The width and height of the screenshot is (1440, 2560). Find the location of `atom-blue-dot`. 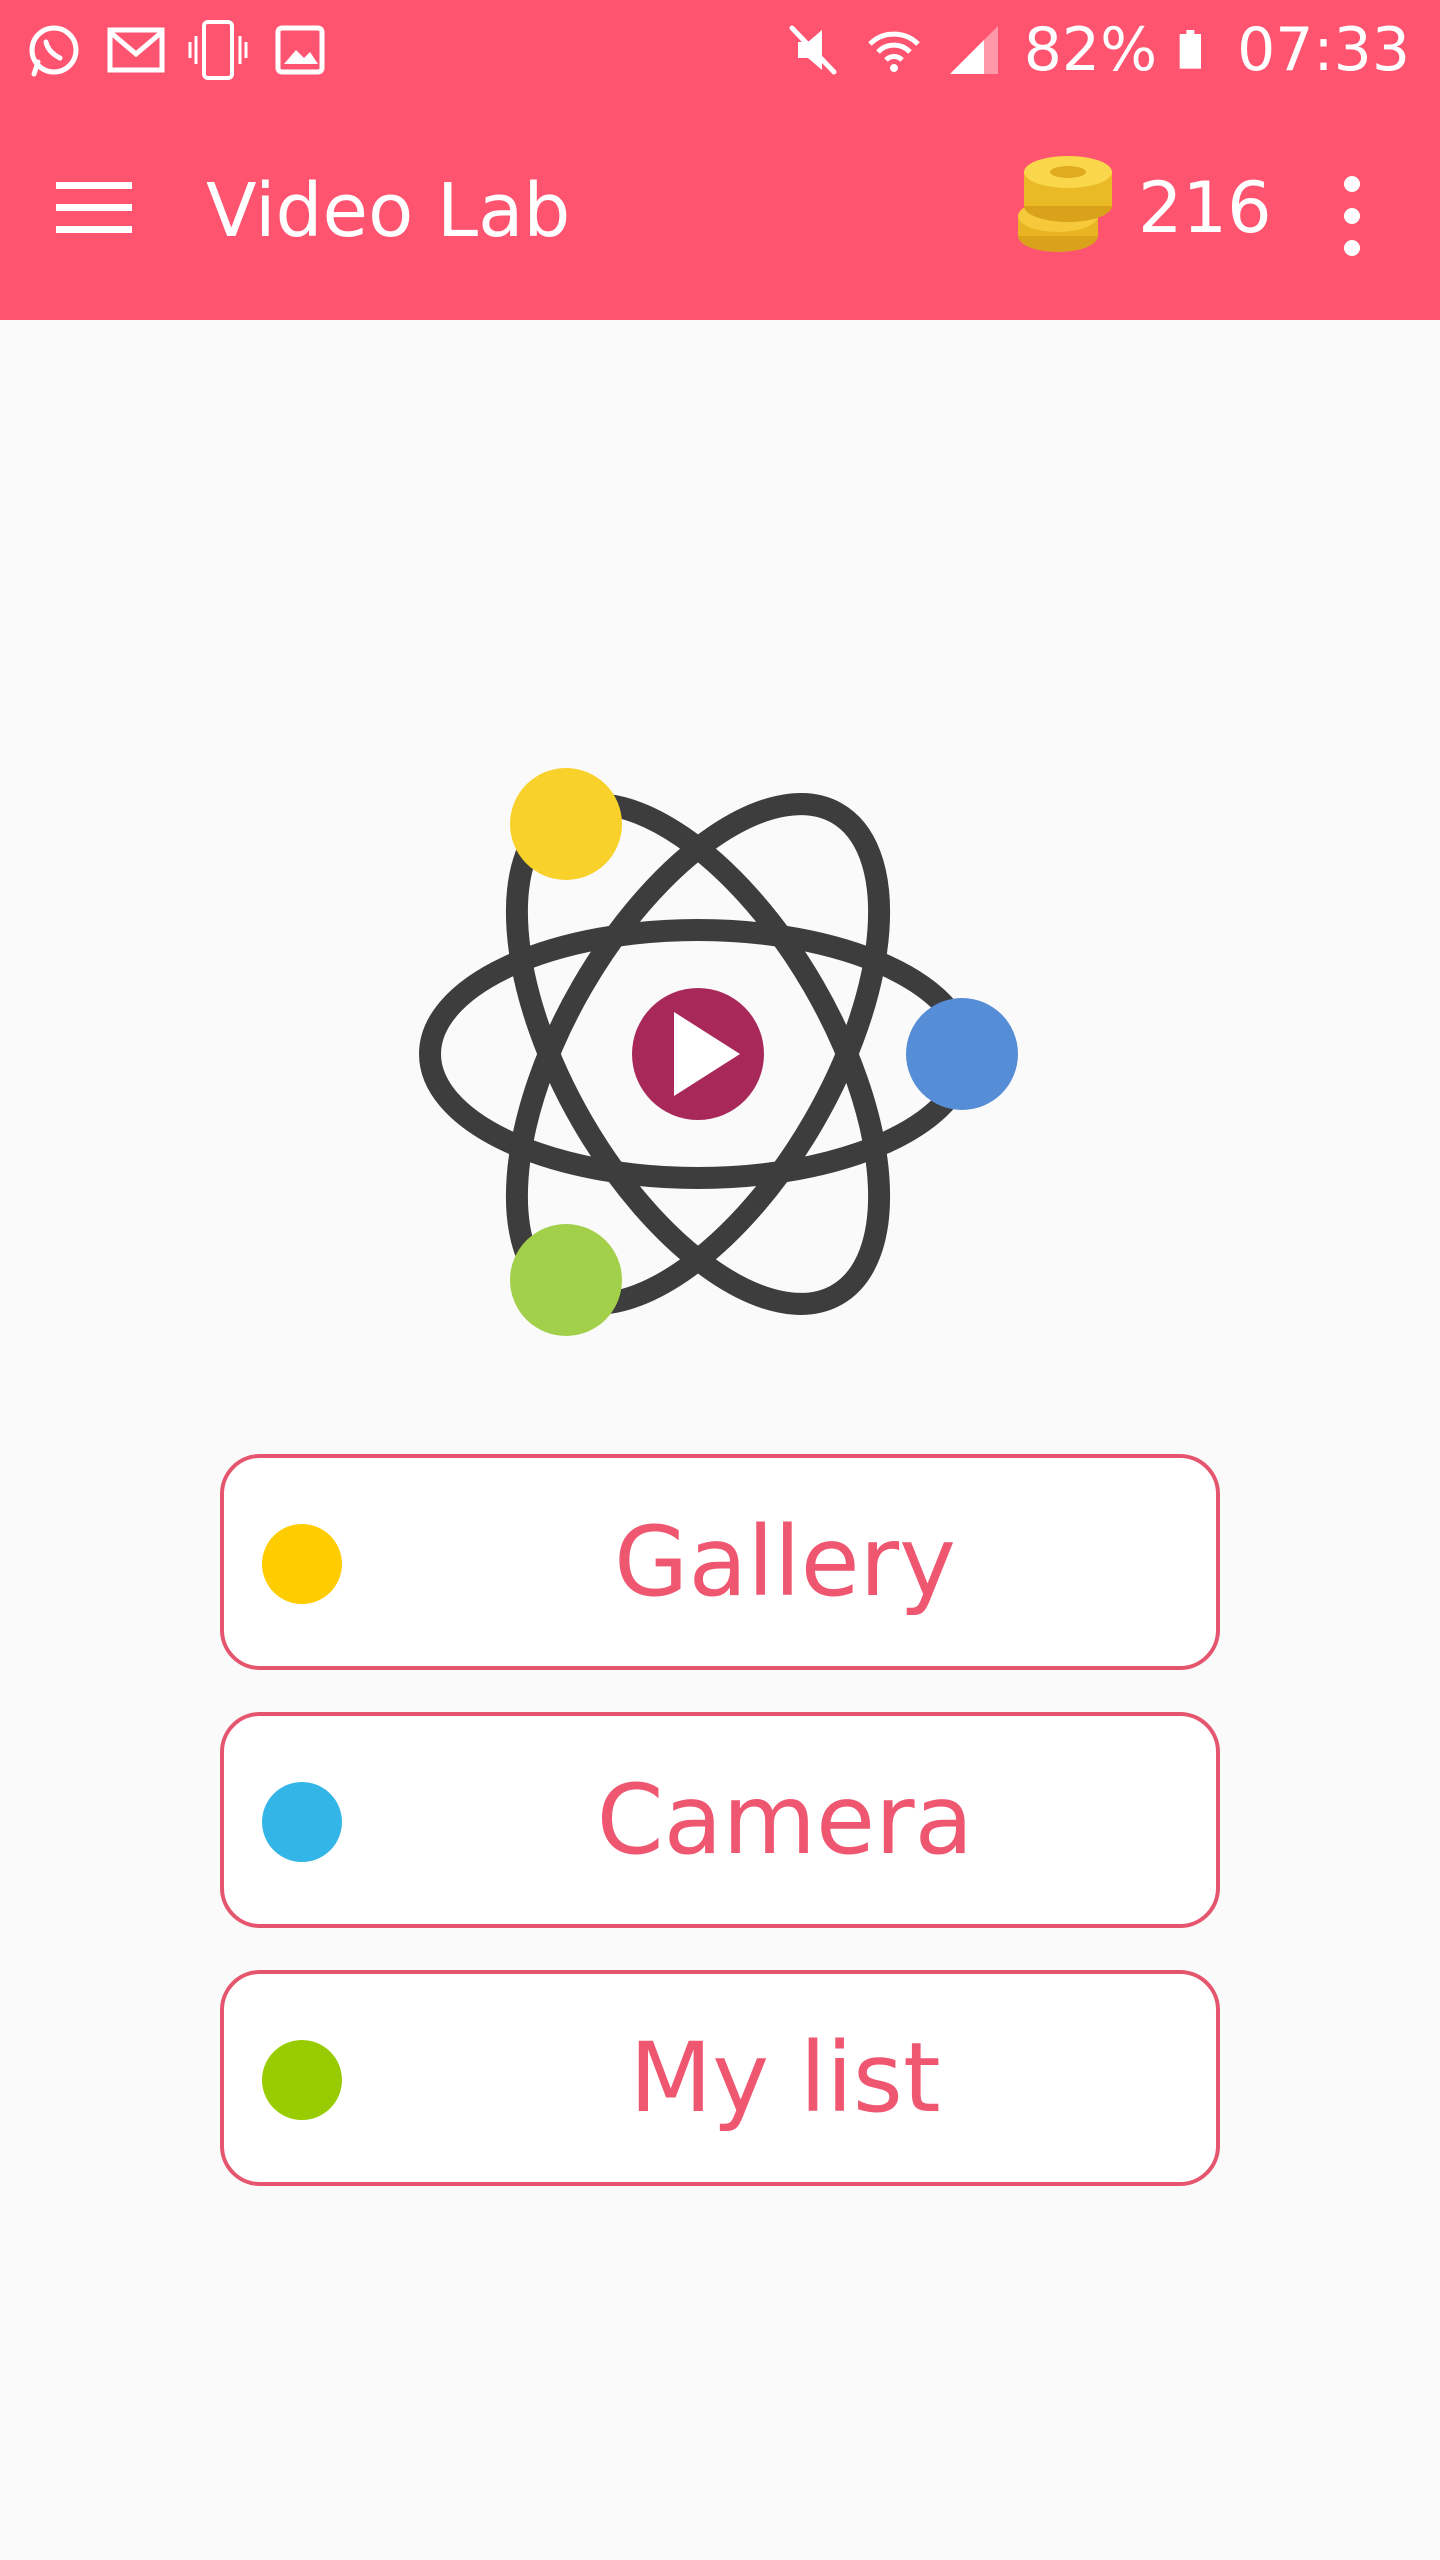

atom-blue-dot is located at coordinates (962, 1054).